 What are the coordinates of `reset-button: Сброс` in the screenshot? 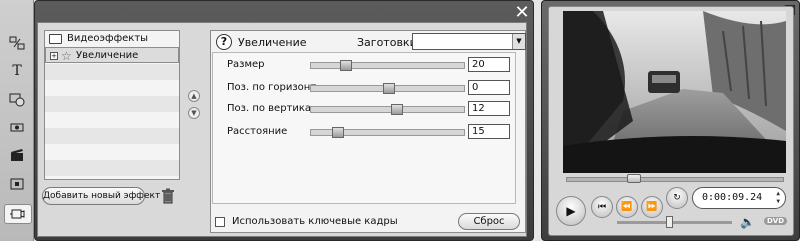 It's located at (489, 221).